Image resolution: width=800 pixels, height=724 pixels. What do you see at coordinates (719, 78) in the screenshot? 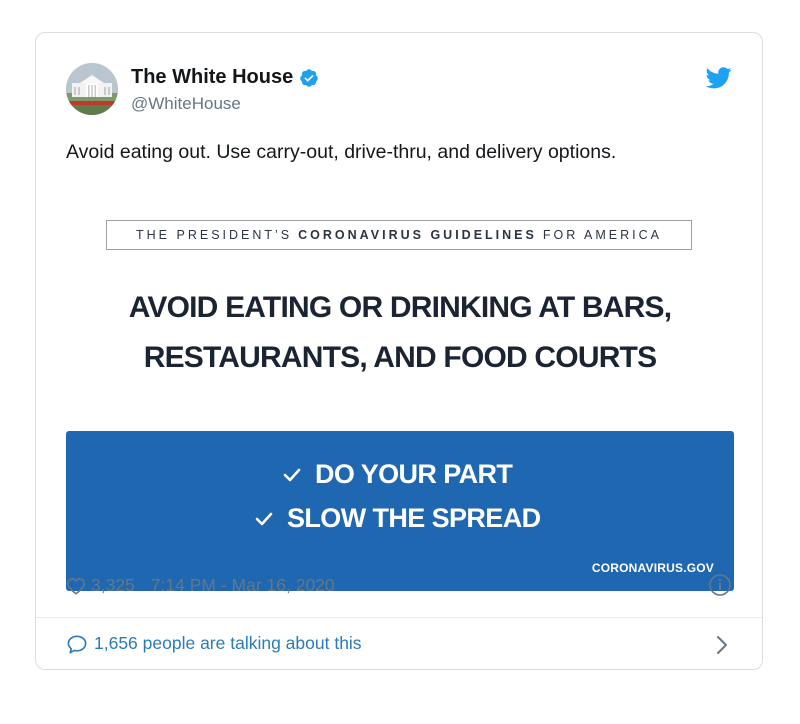
I see `twitter-bird-icon` at bounding box center [719, 78].